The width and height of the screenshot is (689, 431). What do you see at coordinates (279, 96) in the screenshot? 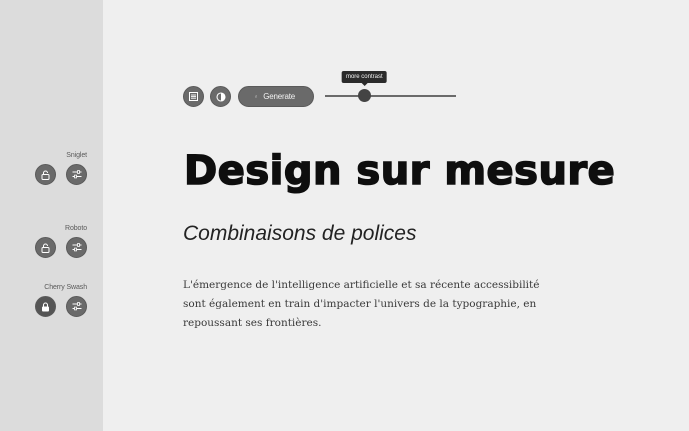
I see `generate-label: Generate` at bounding box center [279, 96].